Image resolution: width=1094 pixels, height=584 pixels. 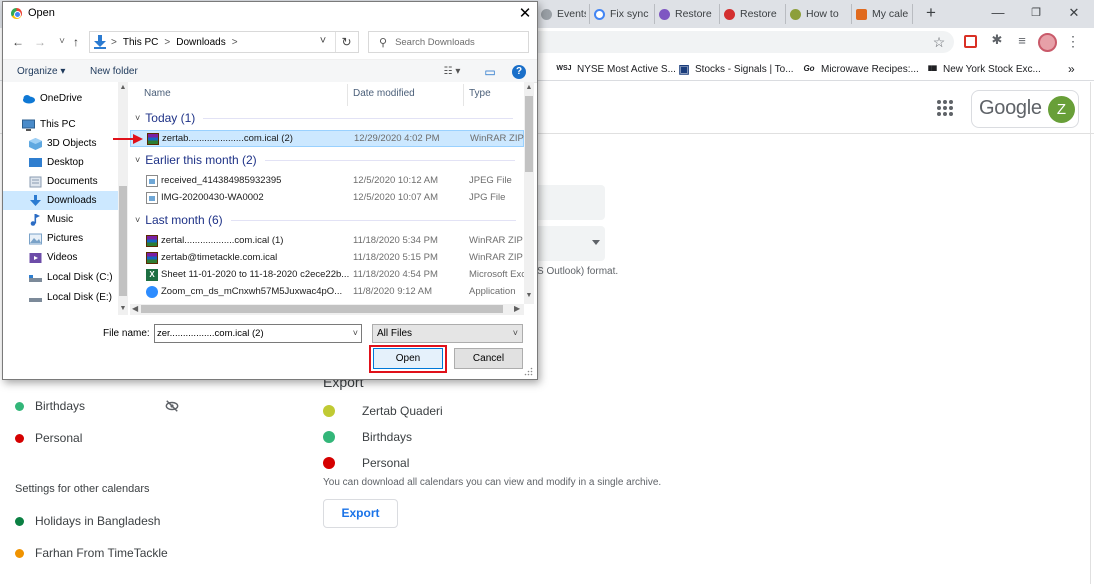 I want to click on breadcrumb-downloads: Downloads, so click(x=200, y=42).